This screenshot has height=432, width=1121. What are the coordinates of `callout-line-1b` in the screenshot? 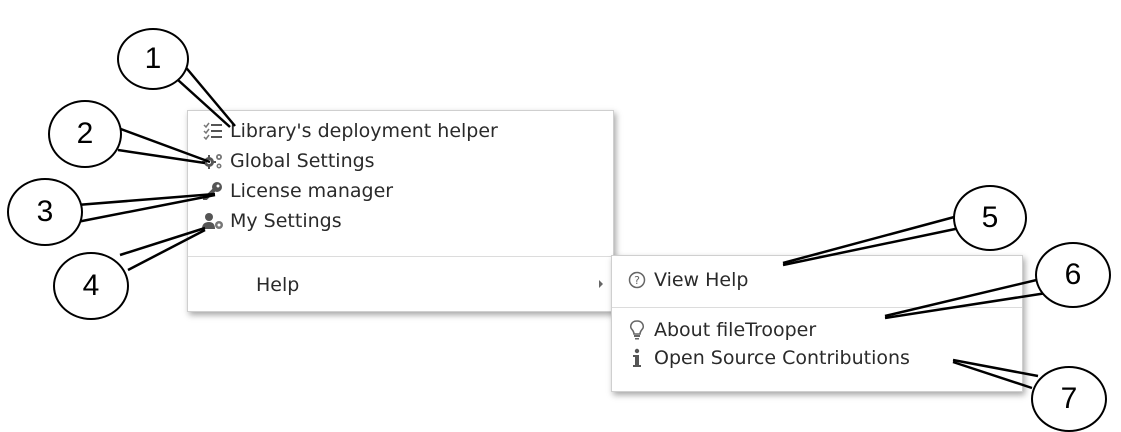 It's located at (204, 103).